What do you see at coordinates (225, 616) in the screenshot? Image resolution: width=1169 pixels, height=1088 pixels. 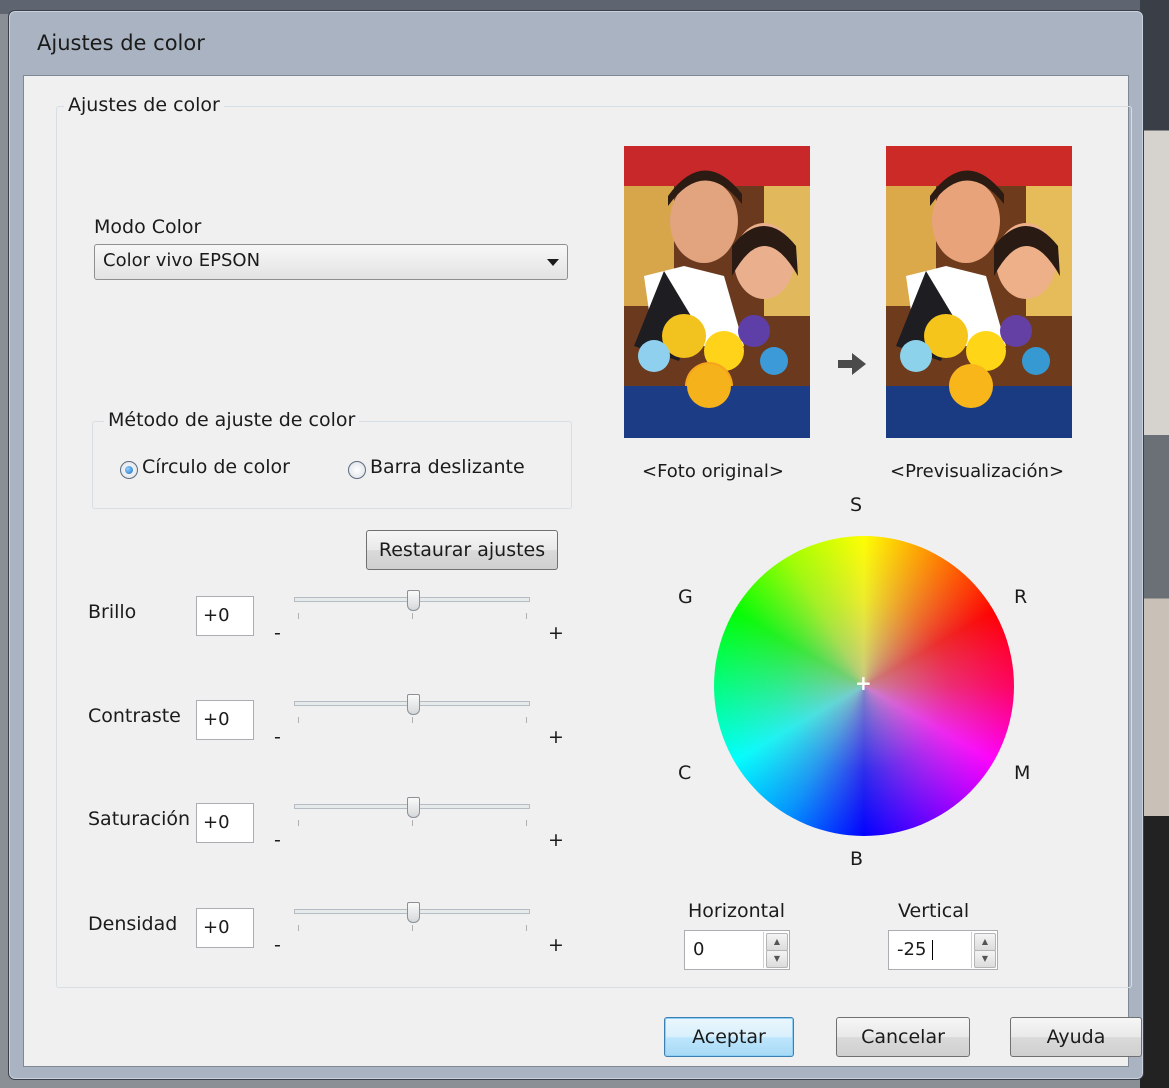 I see `brightness-value-field: +0` at bounding box center [225, 616].